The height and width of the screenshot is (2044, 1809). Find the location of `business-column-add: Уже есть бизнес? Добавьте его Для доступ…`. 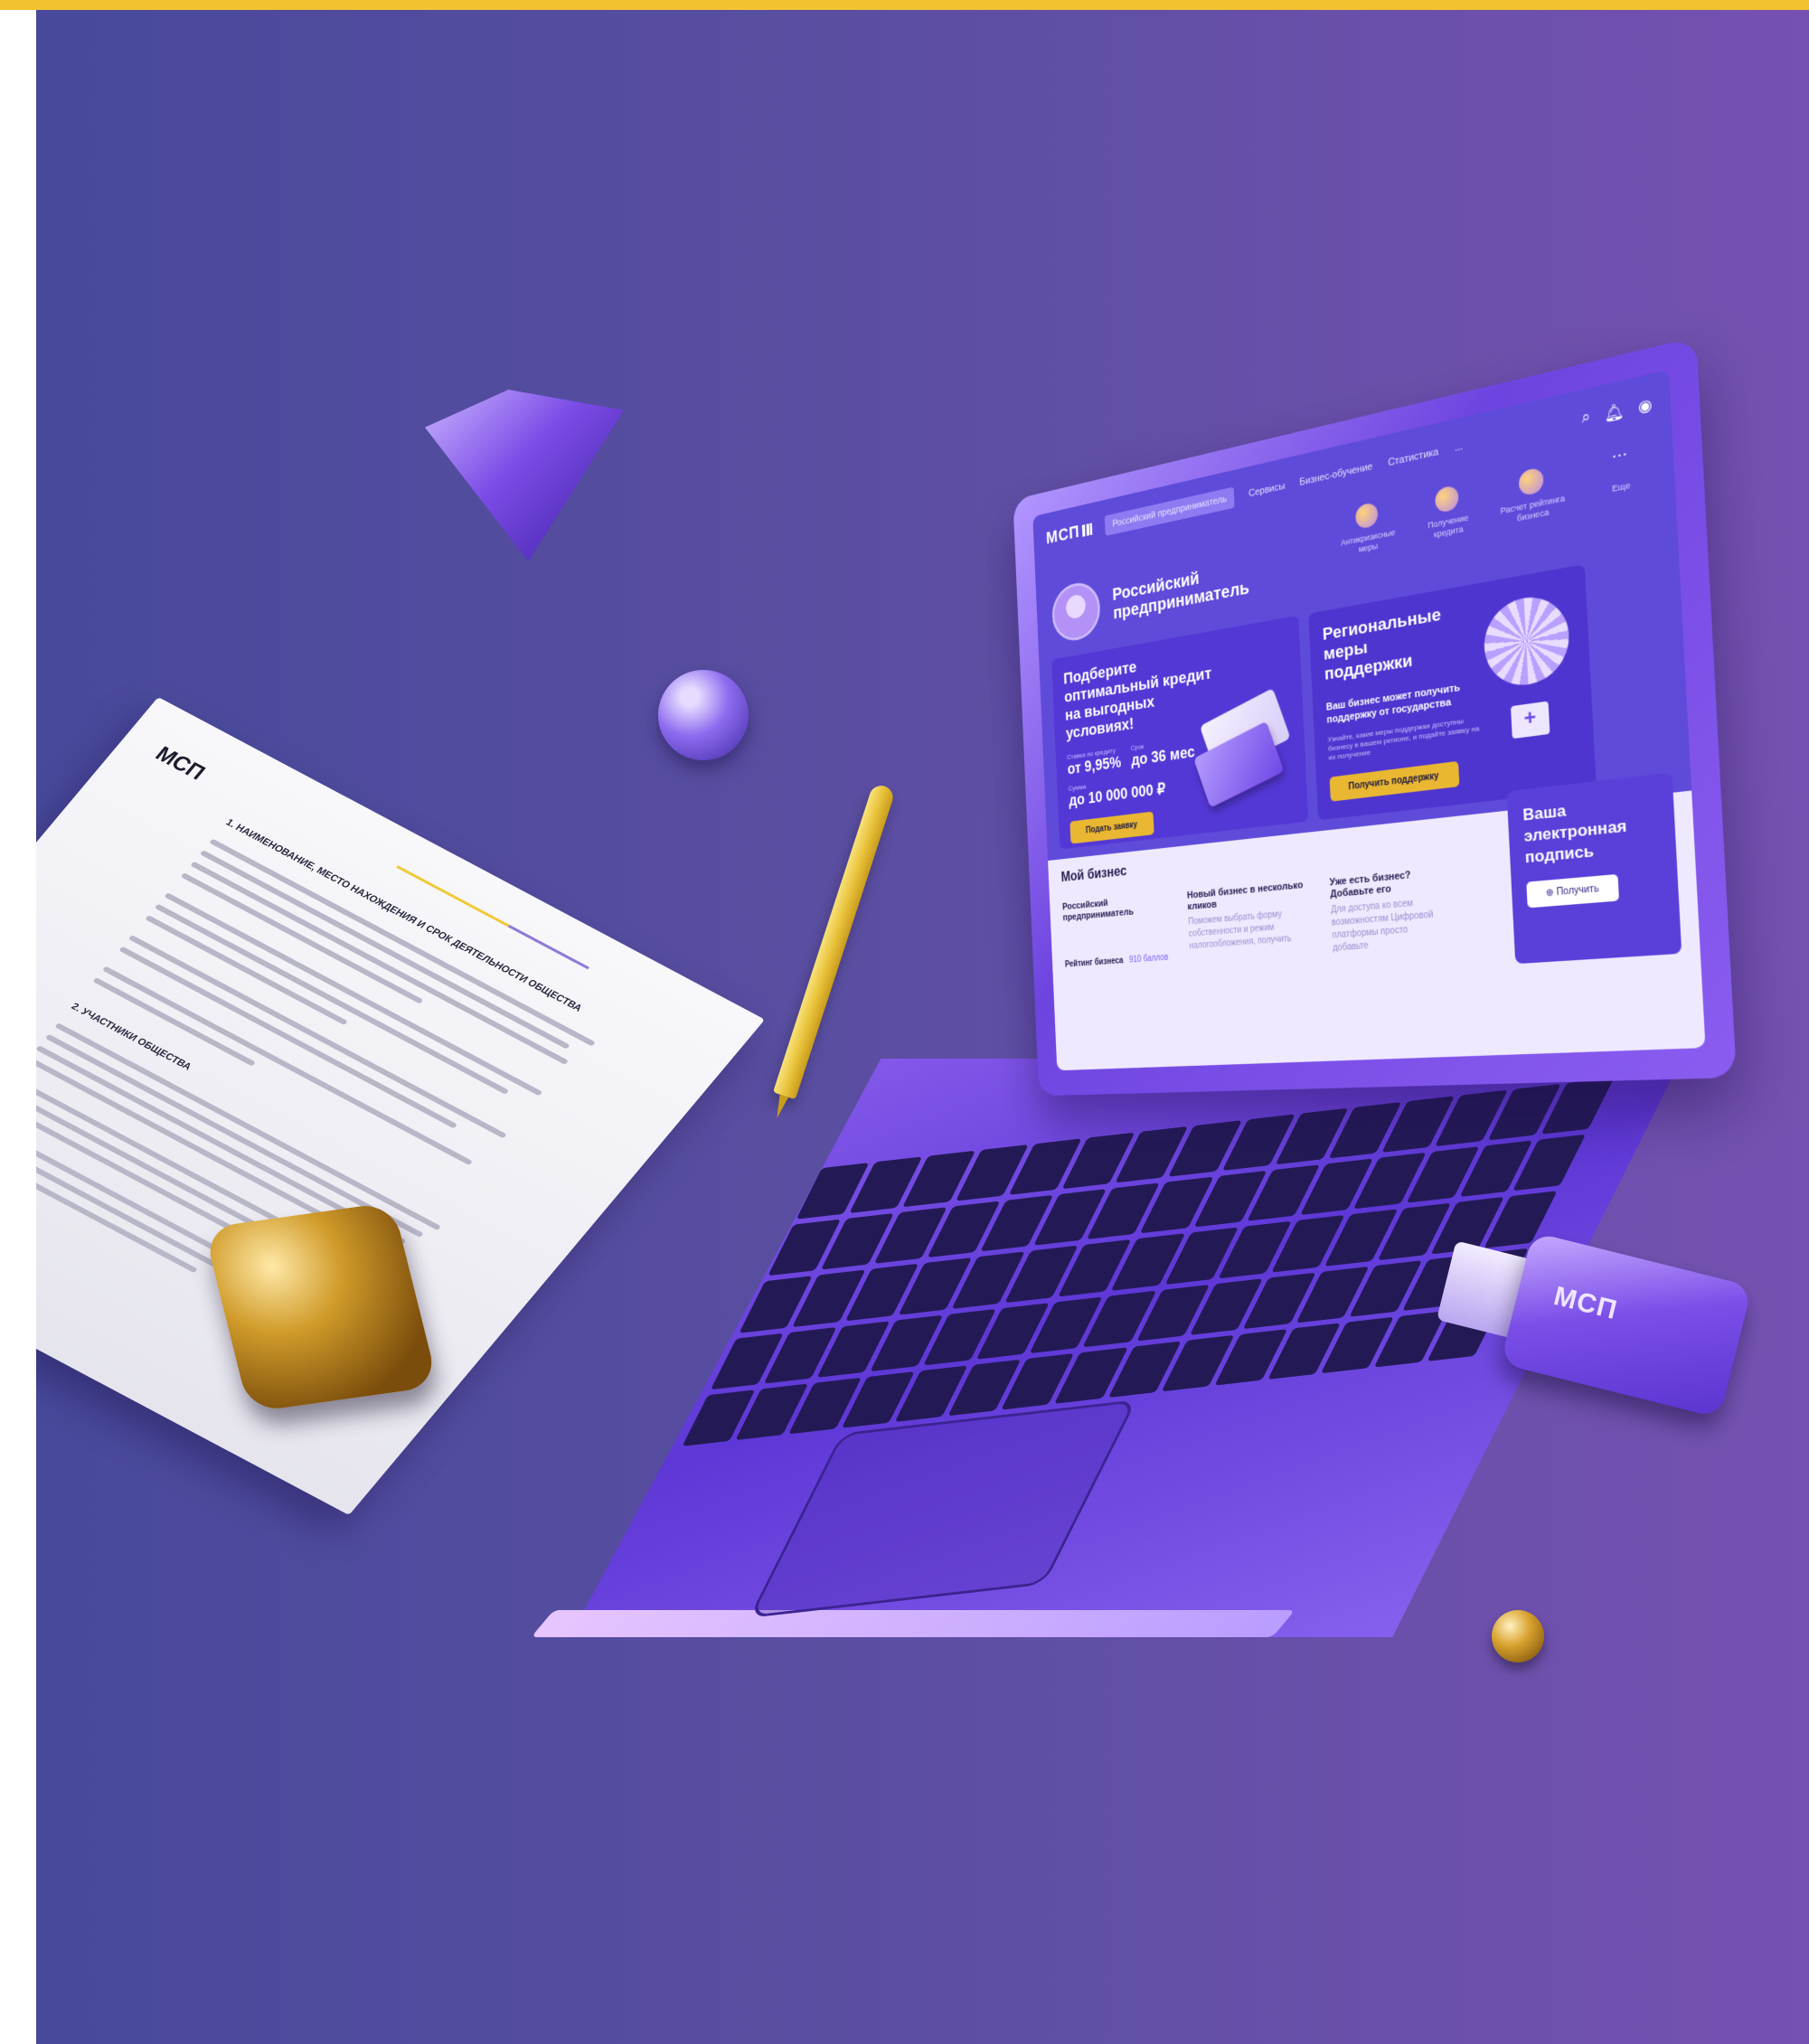

business-column-add: Уже есть бизнес? Добавьте его Для доступ… is located at coordinates (1387, 912).